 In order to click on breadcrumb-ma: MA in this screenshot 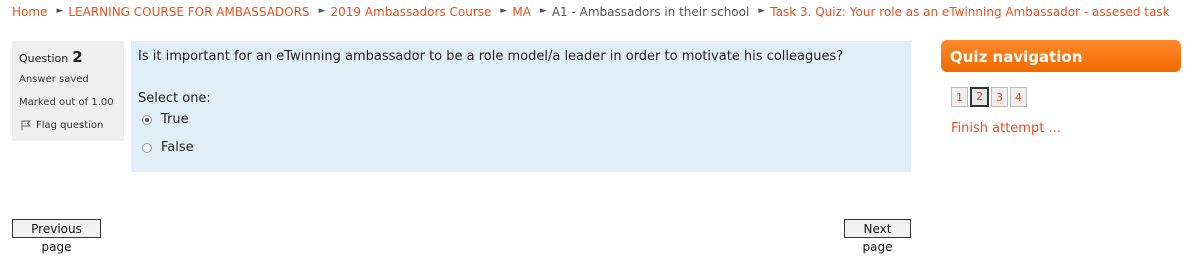, I will do `click(521, 12)`.